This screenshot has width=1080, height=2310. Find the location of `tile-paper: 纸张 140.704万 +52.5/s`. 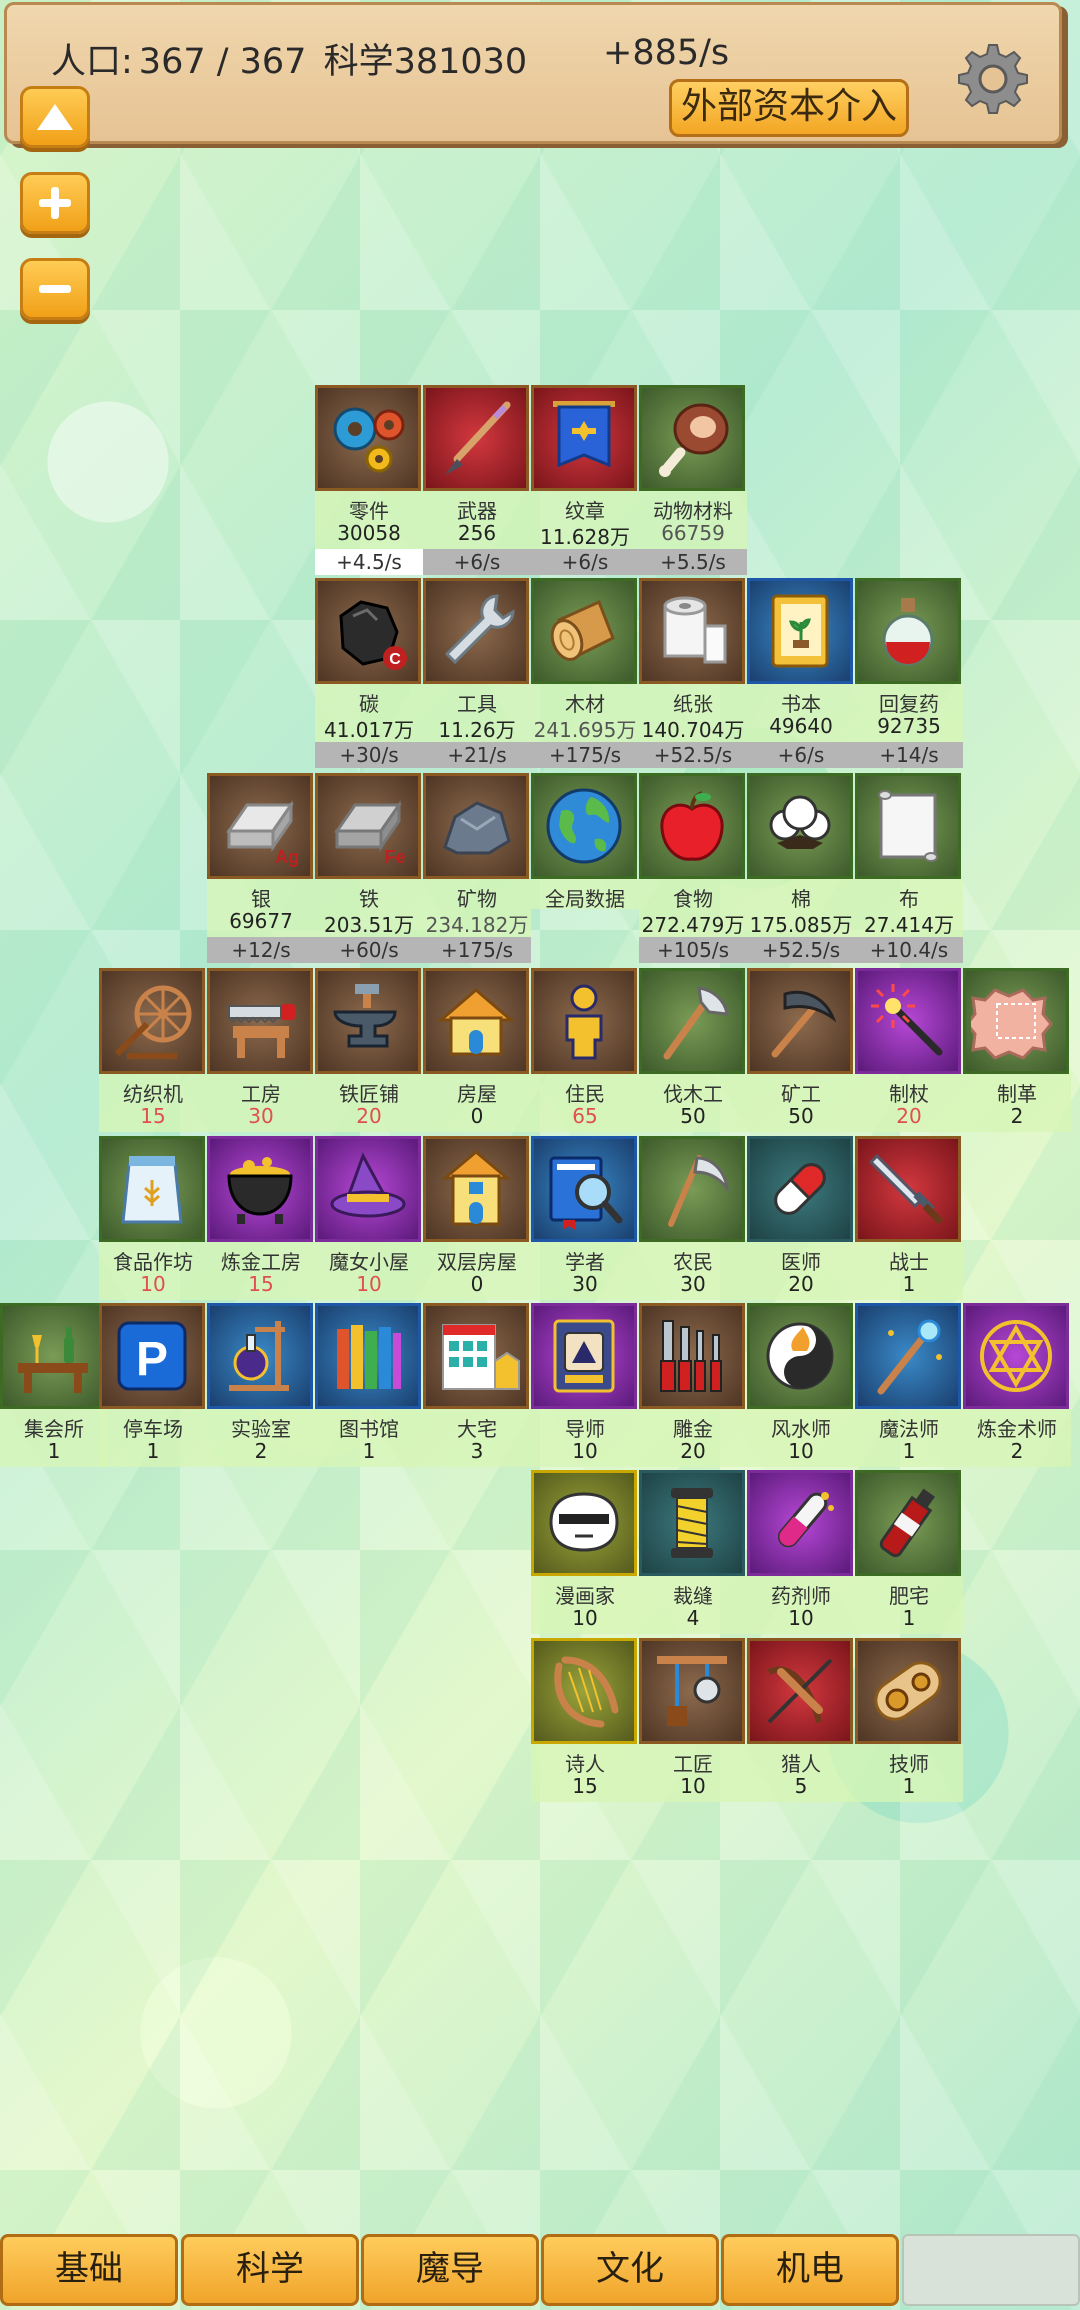

tile-paper: 纸张 140.704万 +52.5/s is located at coordinates (693, 673).